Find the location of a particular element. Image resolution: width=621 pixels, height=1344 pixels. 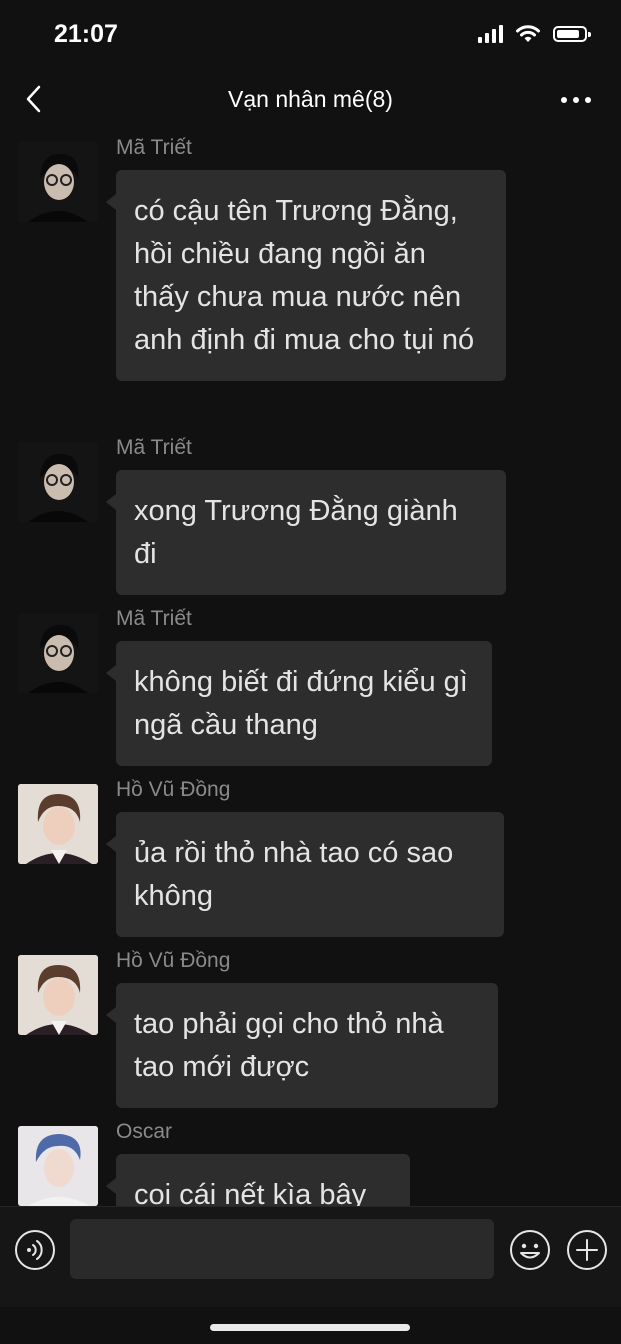

status-icons is located at coordinates (534, 34).